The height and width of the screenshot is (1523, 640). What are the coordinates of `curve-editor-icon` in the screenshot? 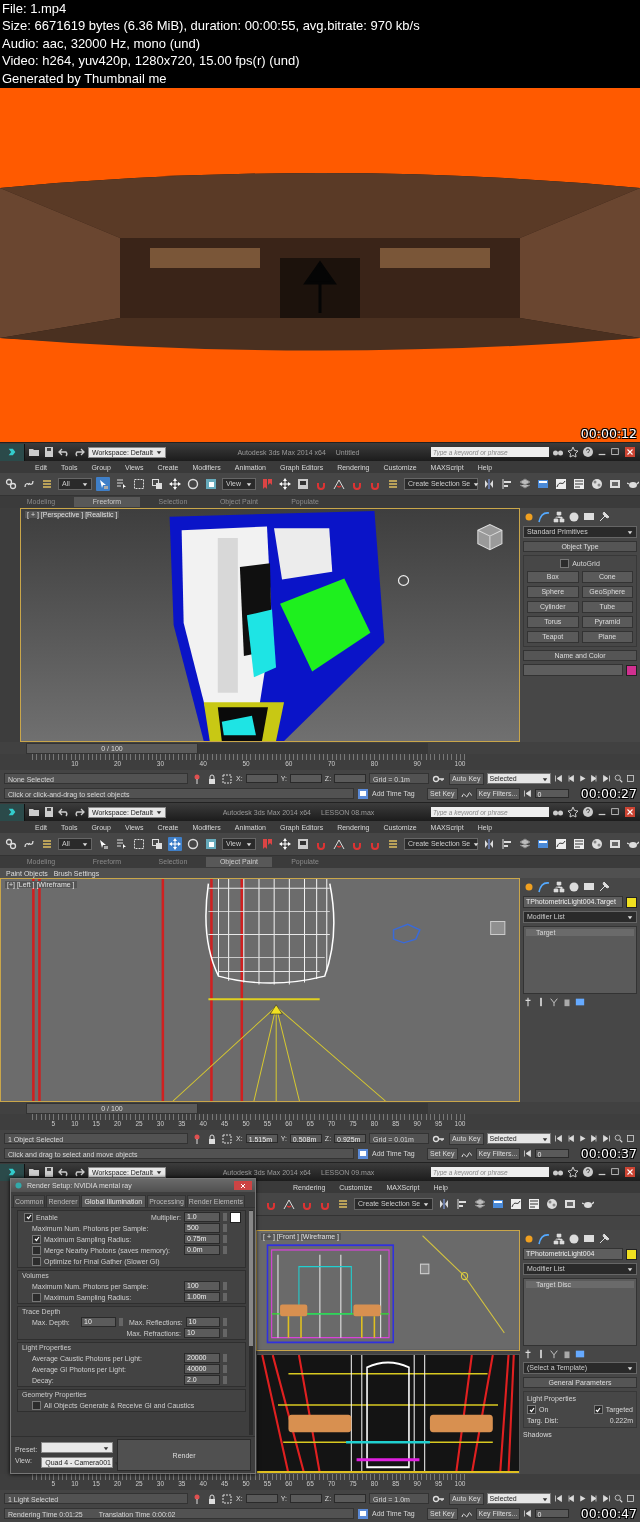 It's located at (561, 484).